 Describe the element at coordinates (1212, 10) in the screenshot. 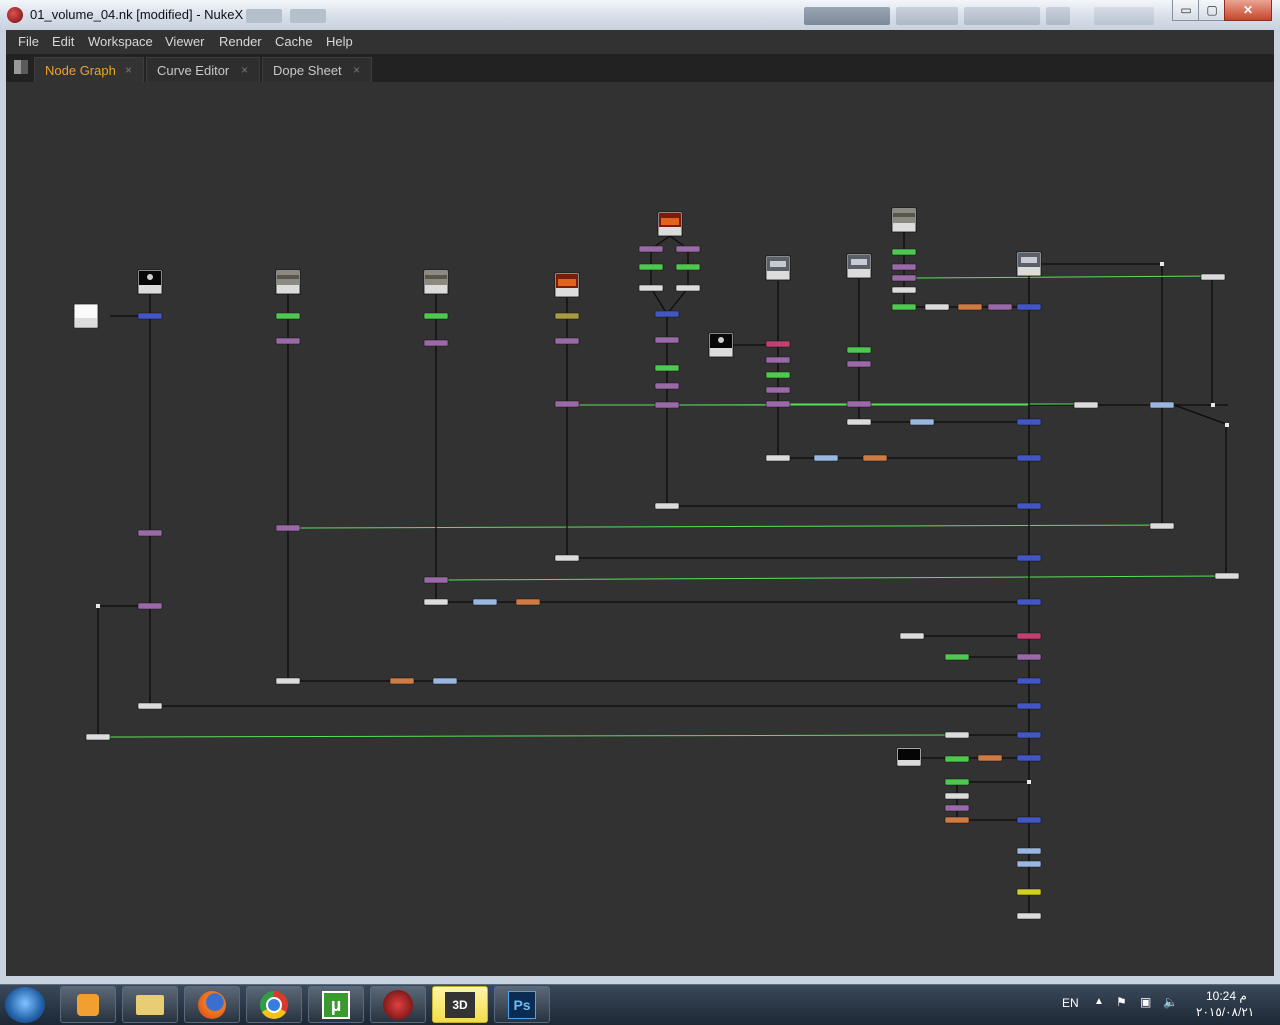

I see `maximize-button: ▢` at that location.